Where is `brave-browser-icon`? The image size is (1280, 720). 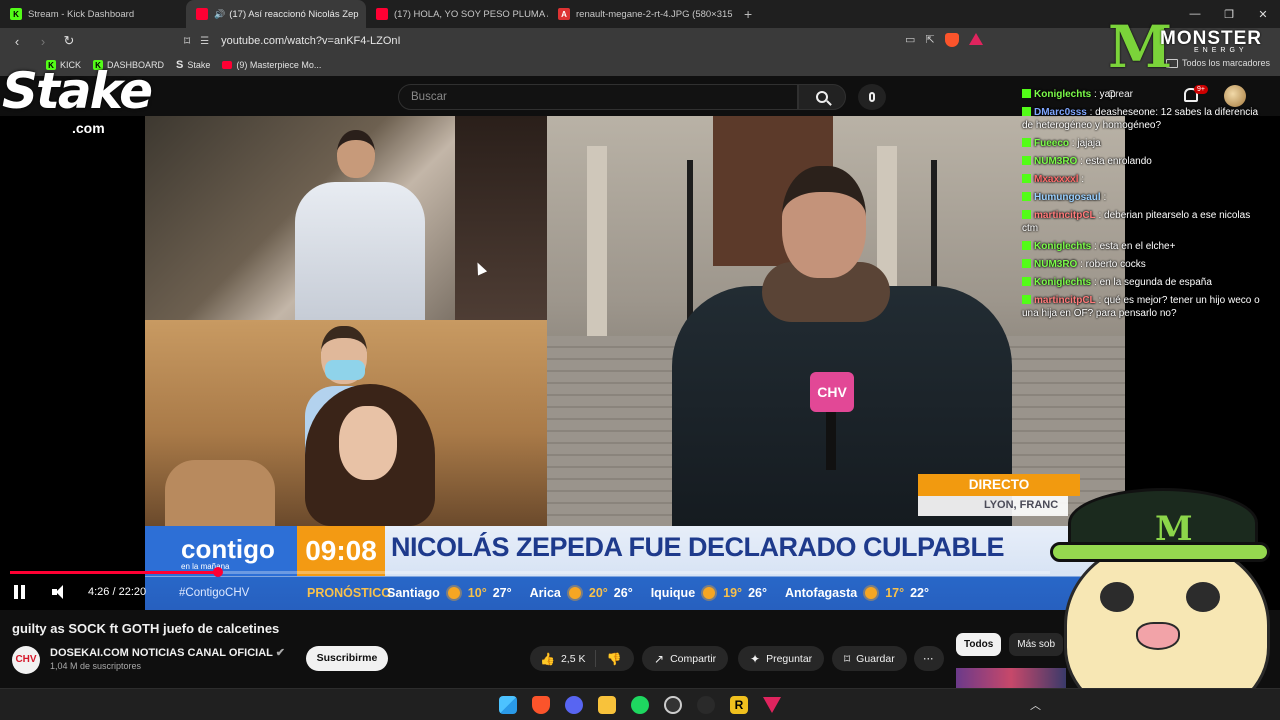
brave-browser-icon is located at coordinates (541, 705).